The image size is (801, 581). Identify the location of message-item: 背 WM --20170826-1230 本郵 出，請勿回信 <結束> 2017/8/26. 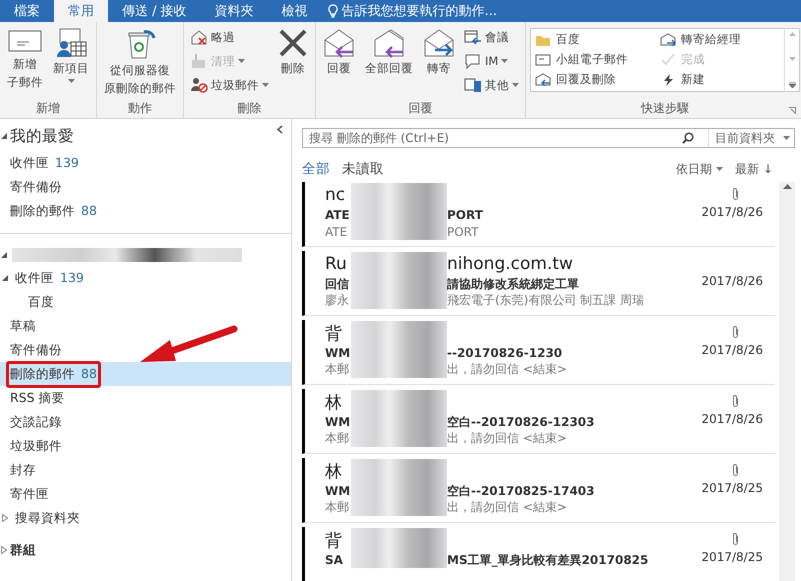
(538, 352).